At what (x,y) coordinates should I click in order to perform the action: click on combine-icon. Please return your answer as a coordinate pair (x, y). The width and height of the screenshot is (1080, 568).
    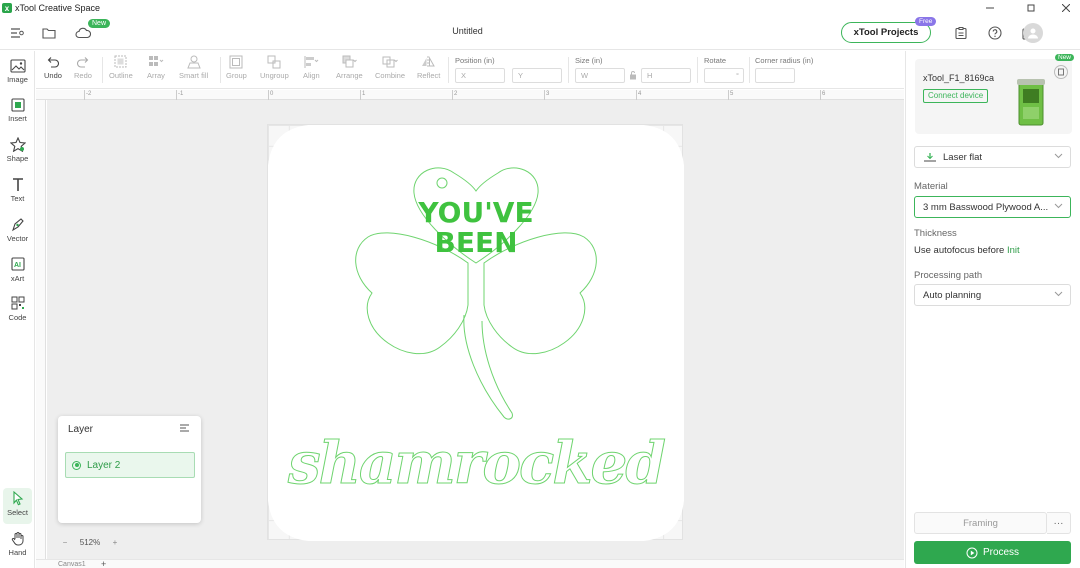
    Looking at the image, I should click on (390, 62).